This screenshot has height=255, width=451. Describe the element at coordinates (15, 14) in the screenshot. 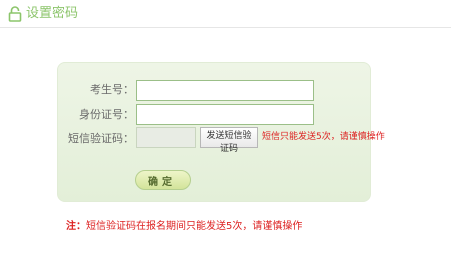

I see `lock-icon` at that location.